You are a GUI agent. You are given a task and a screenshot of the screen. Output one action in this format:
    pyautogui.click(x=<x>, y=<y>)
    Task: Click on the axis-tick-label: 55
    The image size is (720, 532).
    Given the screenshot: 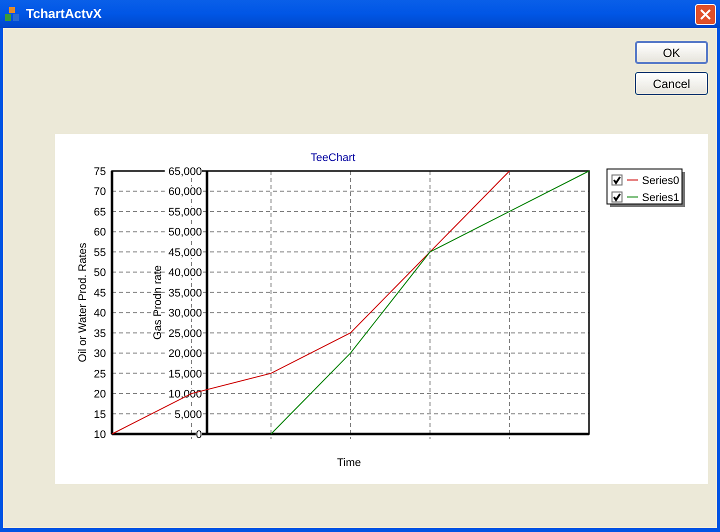 What is the action you would take?
    pyautogui.click(x=100, y=252)
    